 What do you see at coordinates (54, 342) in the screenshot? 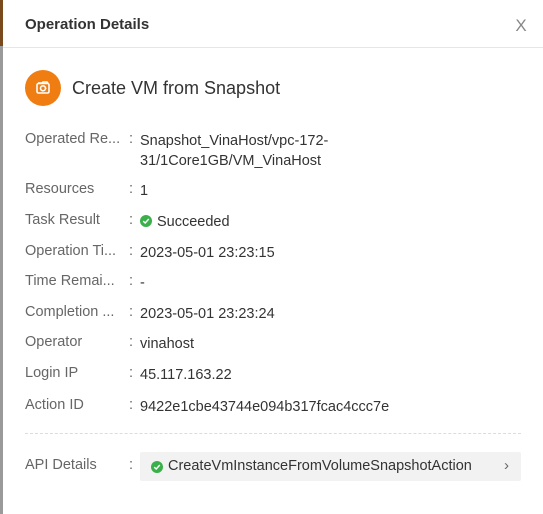
I see `detail-label: Operator` at bounding box center [54, 342].